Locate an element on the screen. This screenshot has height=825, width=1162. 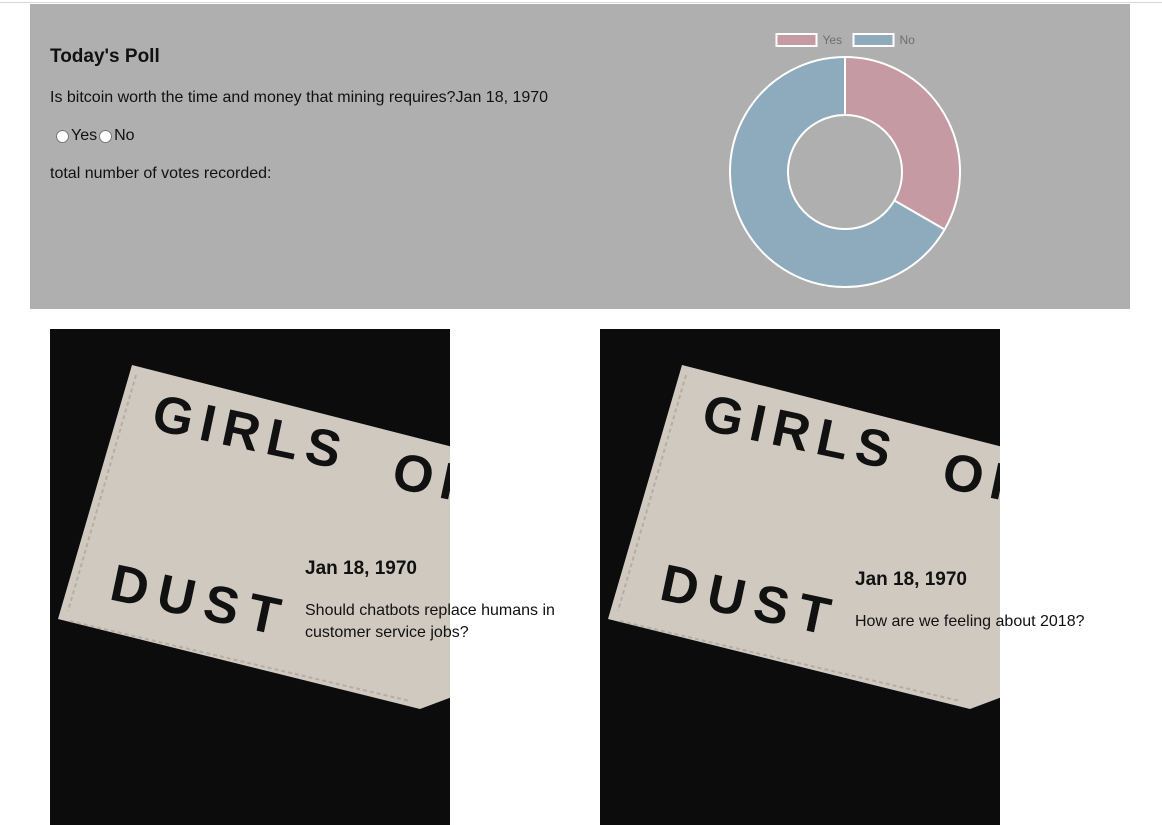
legend-label-no: No is located at coordinates (908, 40).